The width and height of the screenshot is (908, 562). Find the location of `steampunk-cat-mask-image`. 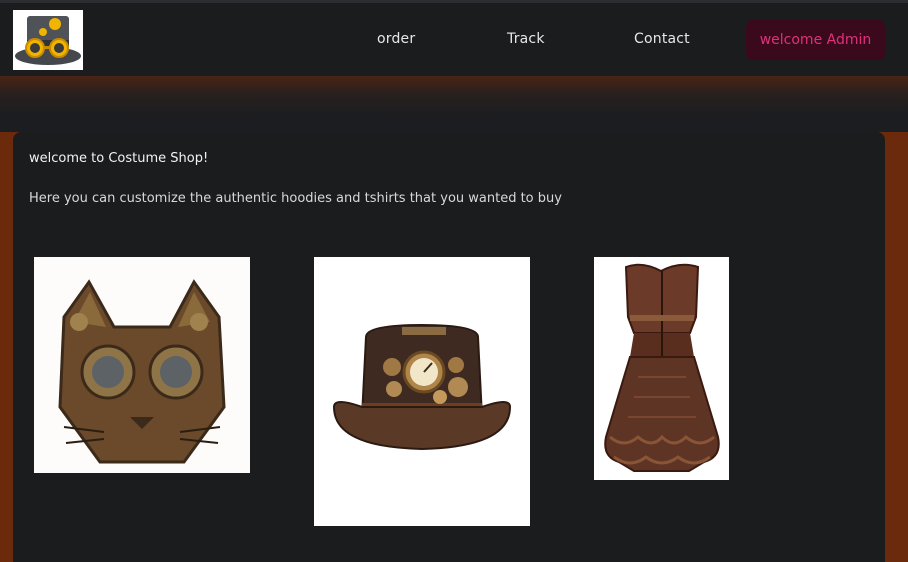

steampunk-cat-mask-image is located at coordinates (142, 365).